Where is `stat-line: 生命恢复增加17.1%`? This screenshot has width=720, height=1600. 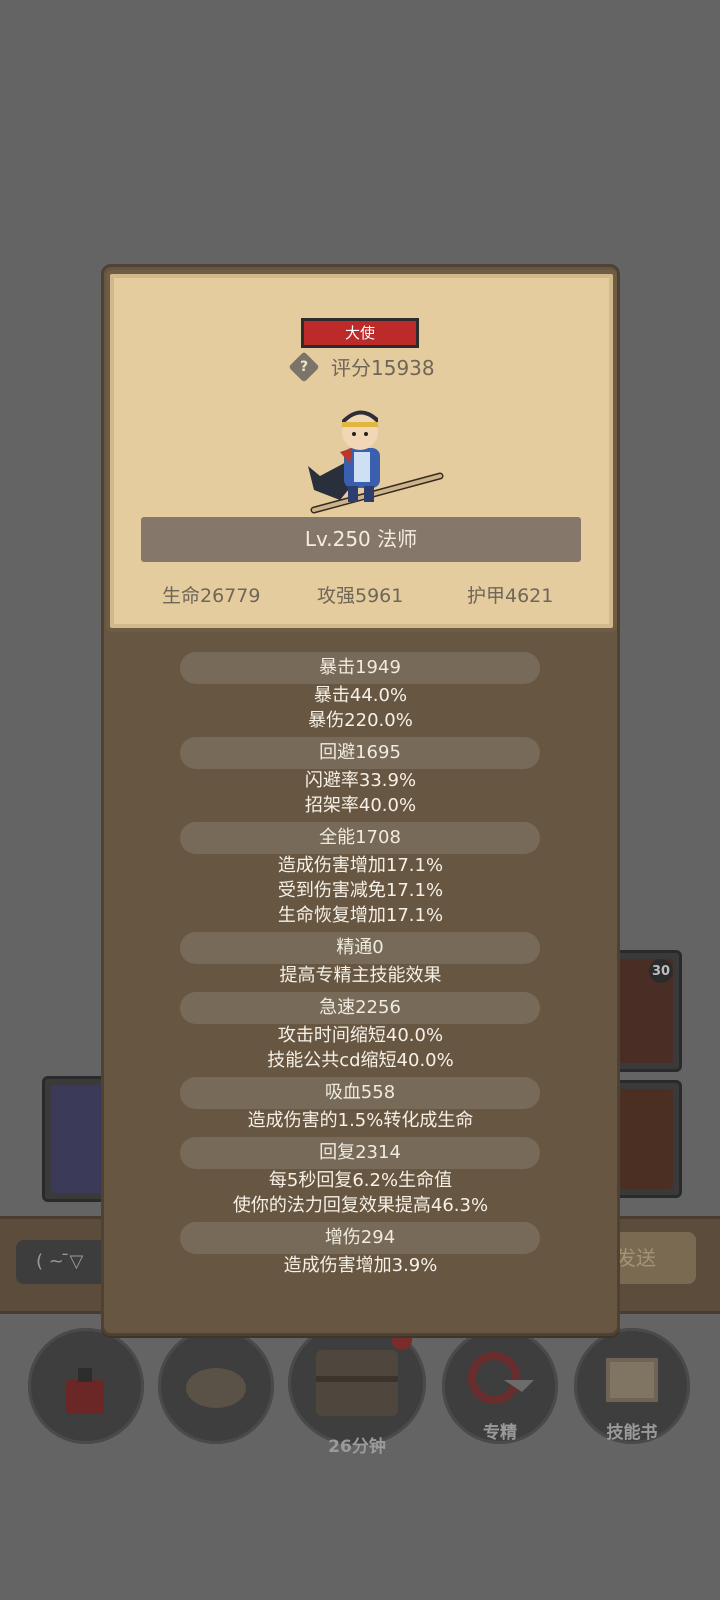 stat-line: 生命恢复增加17.1% is located at coordinates (360, 915).